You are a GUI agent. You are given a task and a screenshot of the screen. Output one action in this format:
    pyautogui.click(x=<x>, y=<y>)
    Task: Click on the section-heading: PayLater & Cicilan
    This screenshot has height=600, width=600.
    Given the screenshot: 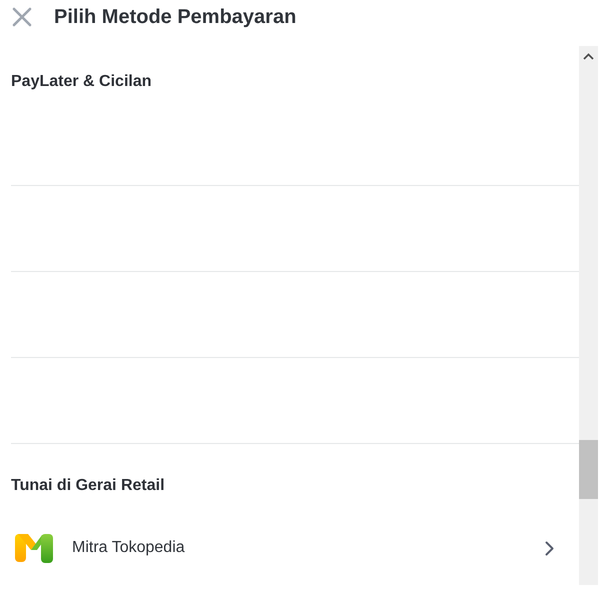 What is the action you would take?
    pyautogui.click(x=81, y=82)
    